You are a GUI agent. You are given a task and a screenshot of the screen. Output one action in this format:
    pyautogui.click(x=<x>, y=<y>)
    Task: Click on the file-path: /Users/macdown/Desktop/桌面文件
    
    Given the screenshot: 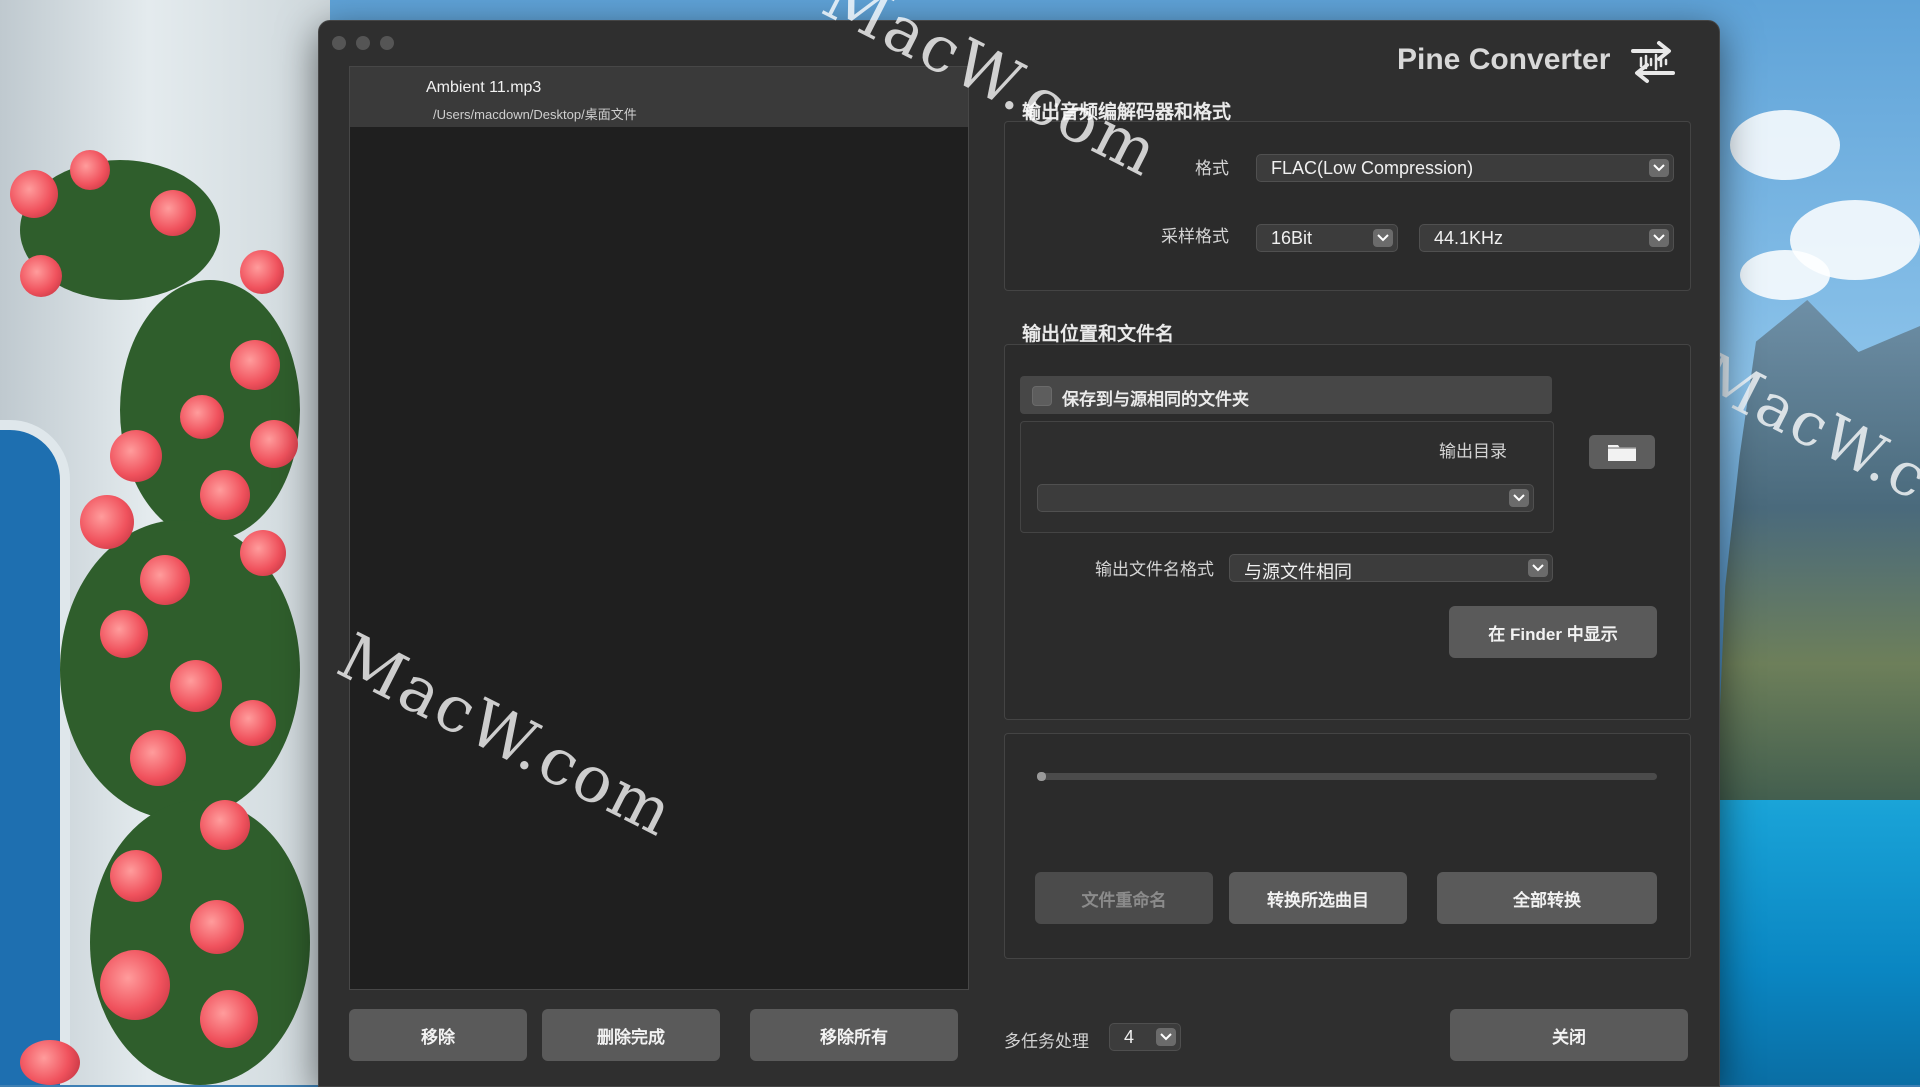 What is the action you would take?
    pyautogui.click(x=535, y=114)
    